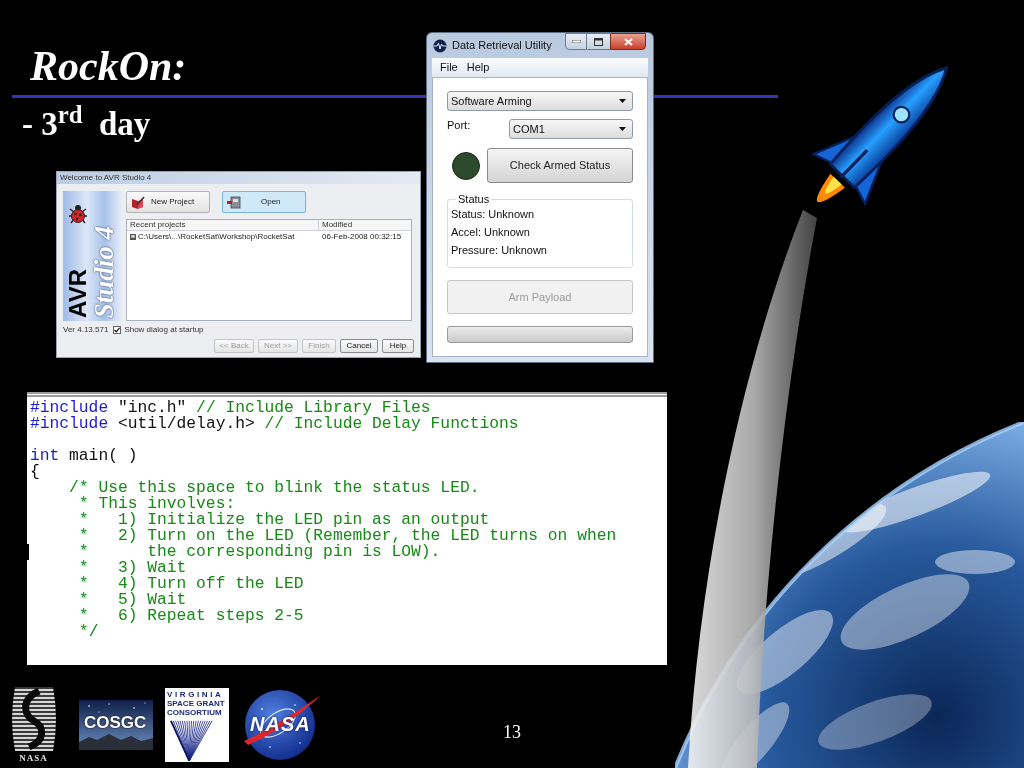 Image resolution: width=1024 pixels, height=768 pixels. Describe the element at coordinates (359, 346) in the screenshot. I see `dialog-button: Cancel` at that location.